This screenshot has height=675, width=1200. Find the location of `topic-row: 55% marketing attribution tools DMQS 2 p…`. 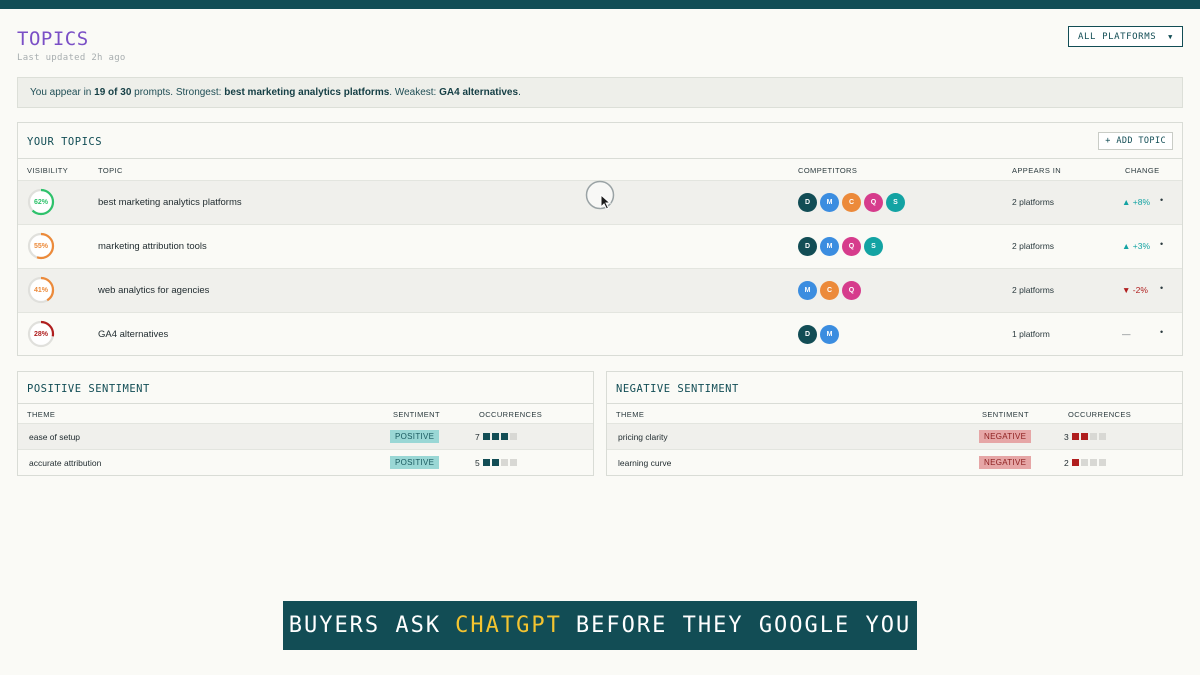

topic-row: 55% marketing attribution tools DMQS 2 p… is located at coordinates (600, 246).